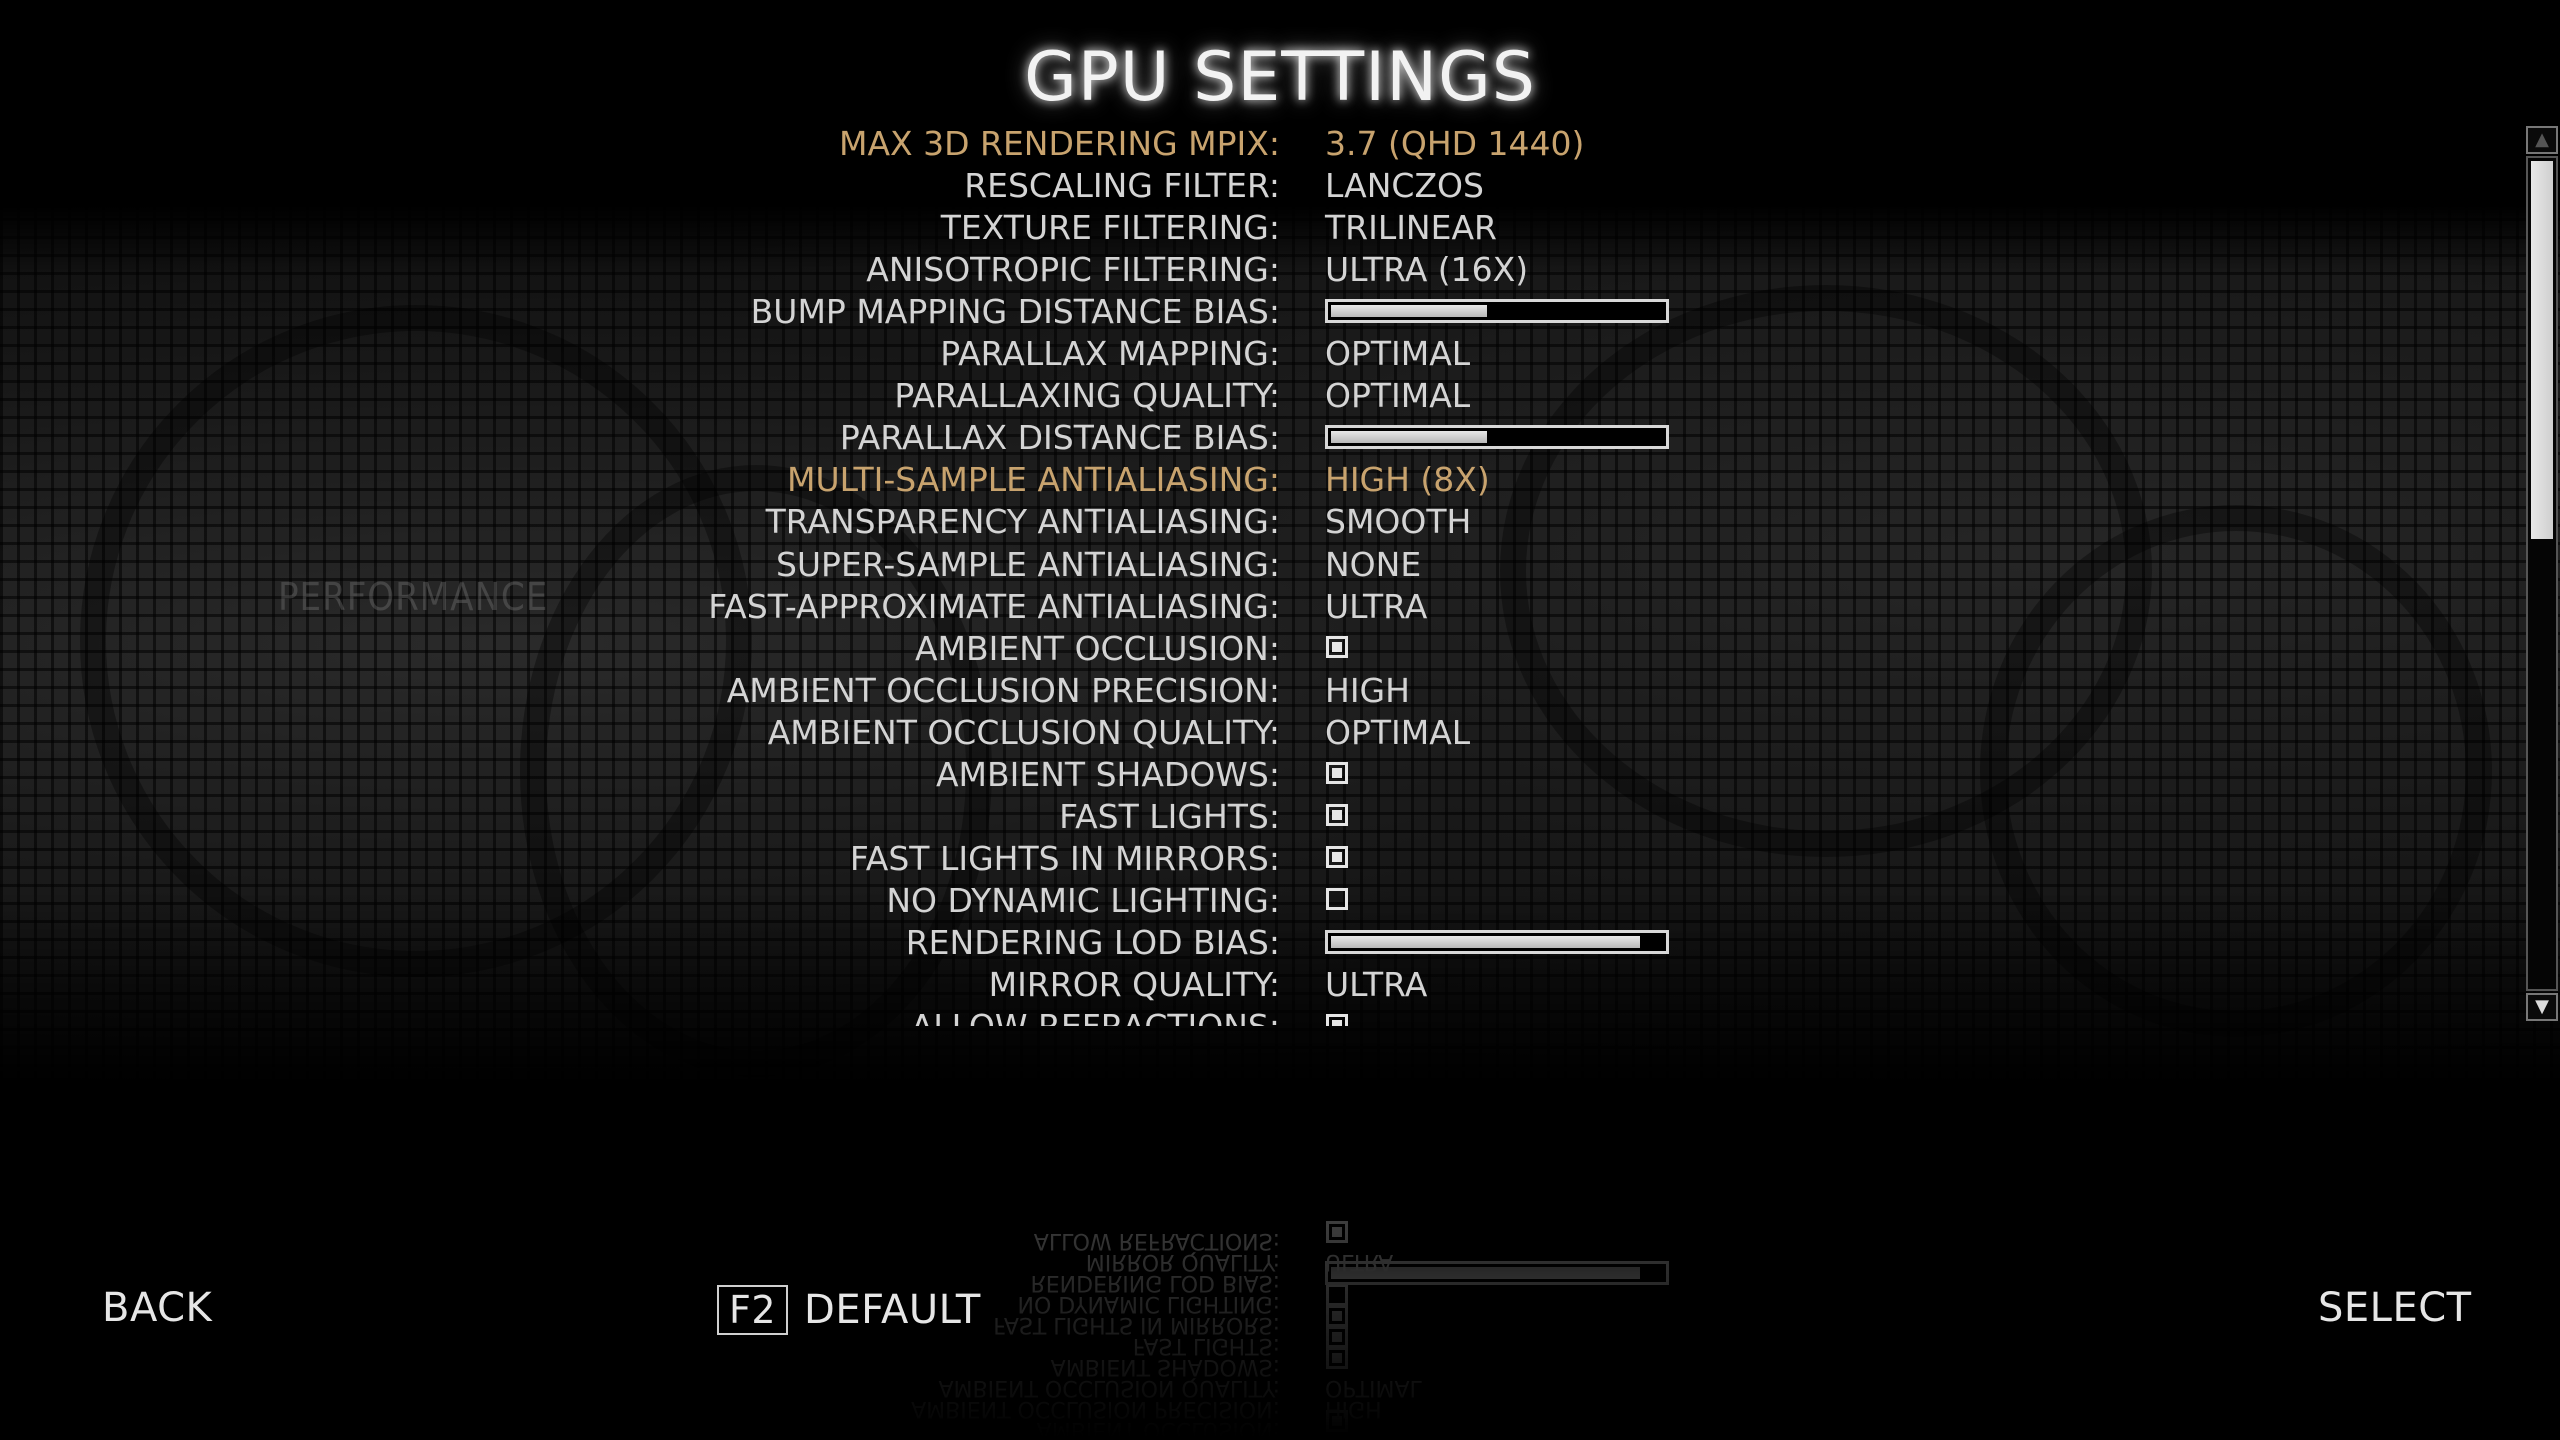 The image size is (2560, 1440). I want to click on scroll-track, so click(2542, 573).